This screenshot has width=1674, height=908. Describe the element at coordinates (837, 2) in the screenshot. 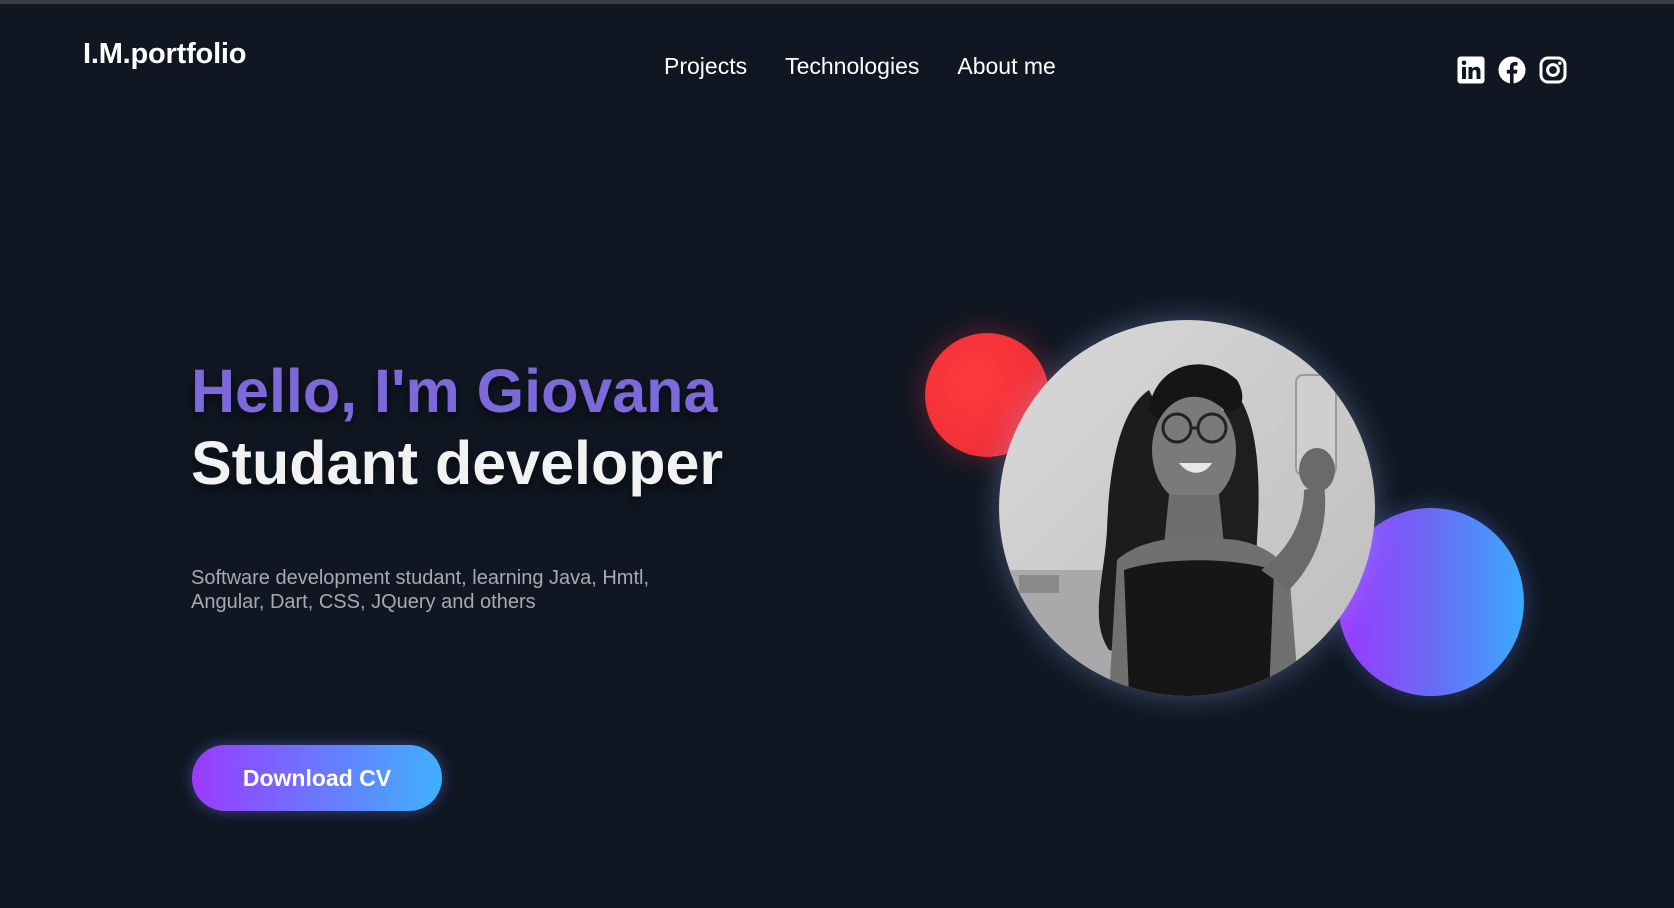

I see `window-top-border` at that location.